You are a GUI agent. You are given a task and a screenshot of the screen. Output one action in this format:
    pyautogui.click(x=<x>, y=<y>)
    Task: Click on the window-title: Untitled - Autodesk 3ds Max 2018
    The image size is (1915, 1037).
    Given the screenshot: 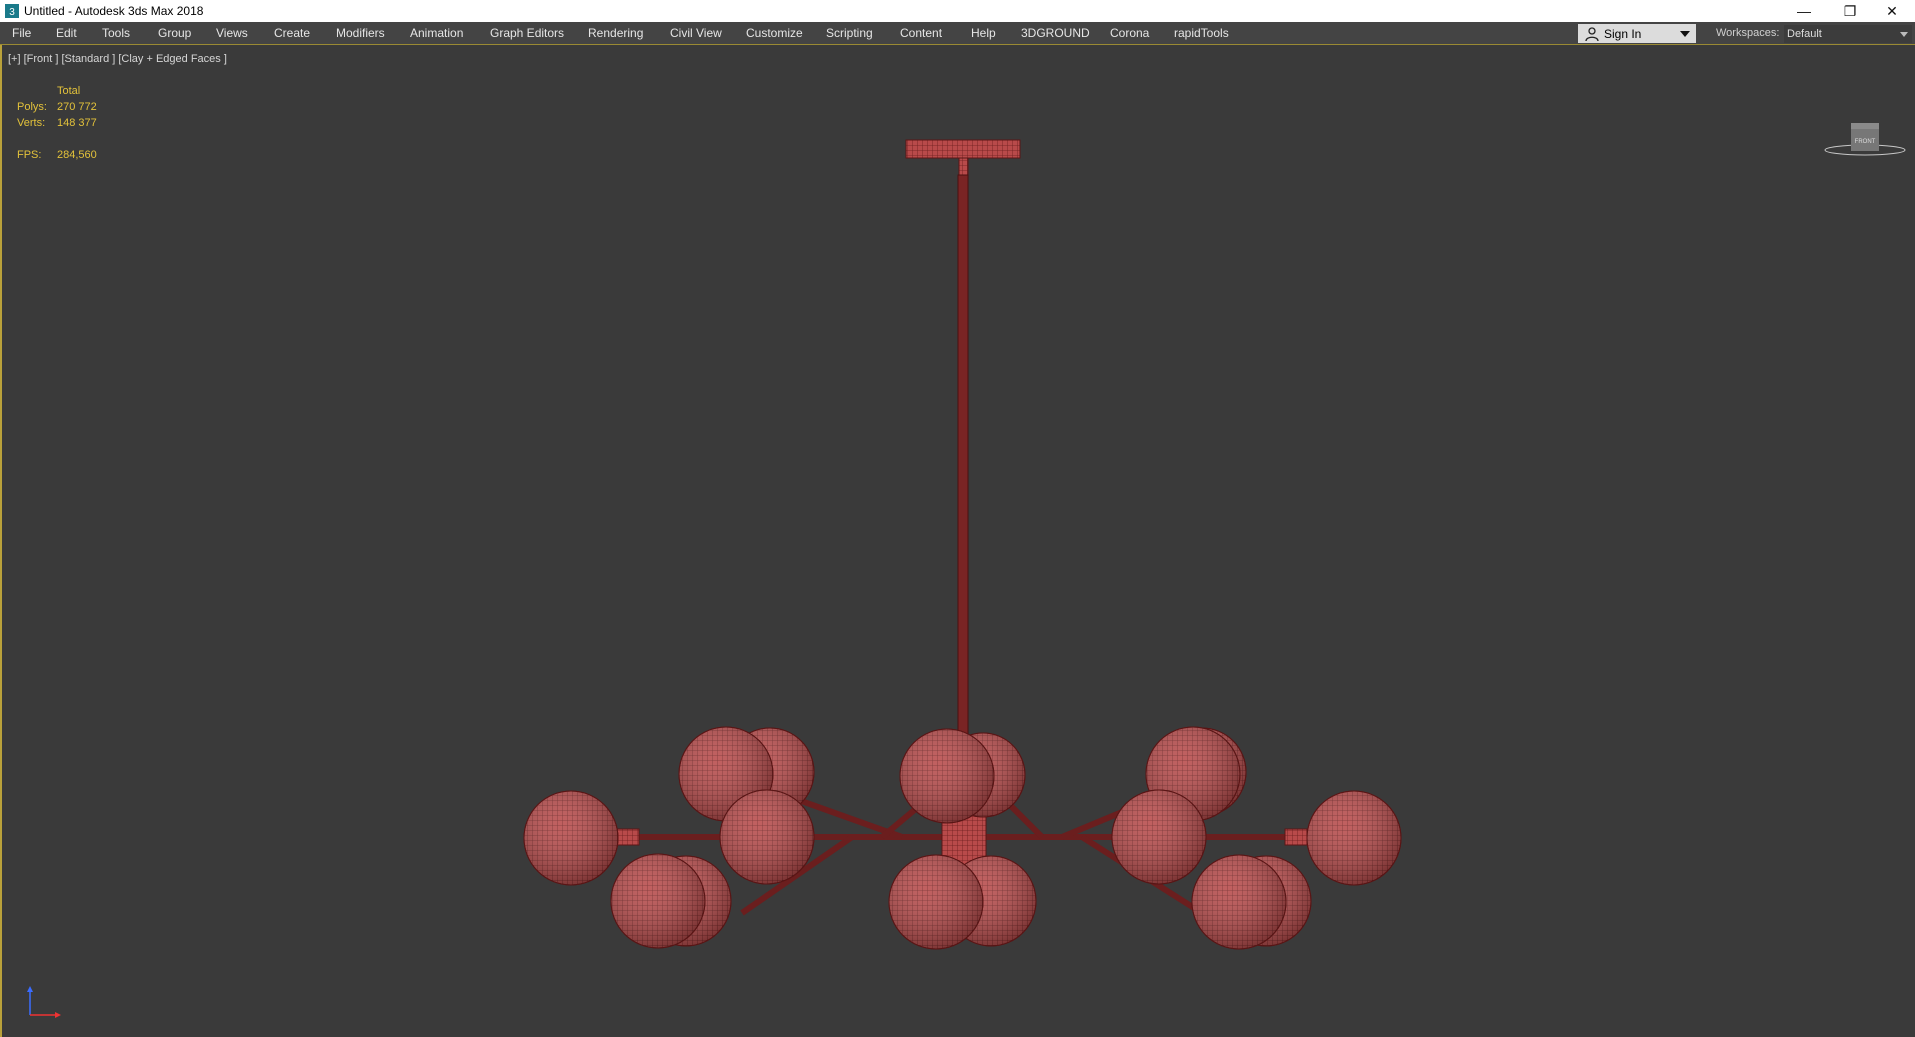 What is the action you would take?
    pyautogui.click(x=114, y=11)
    